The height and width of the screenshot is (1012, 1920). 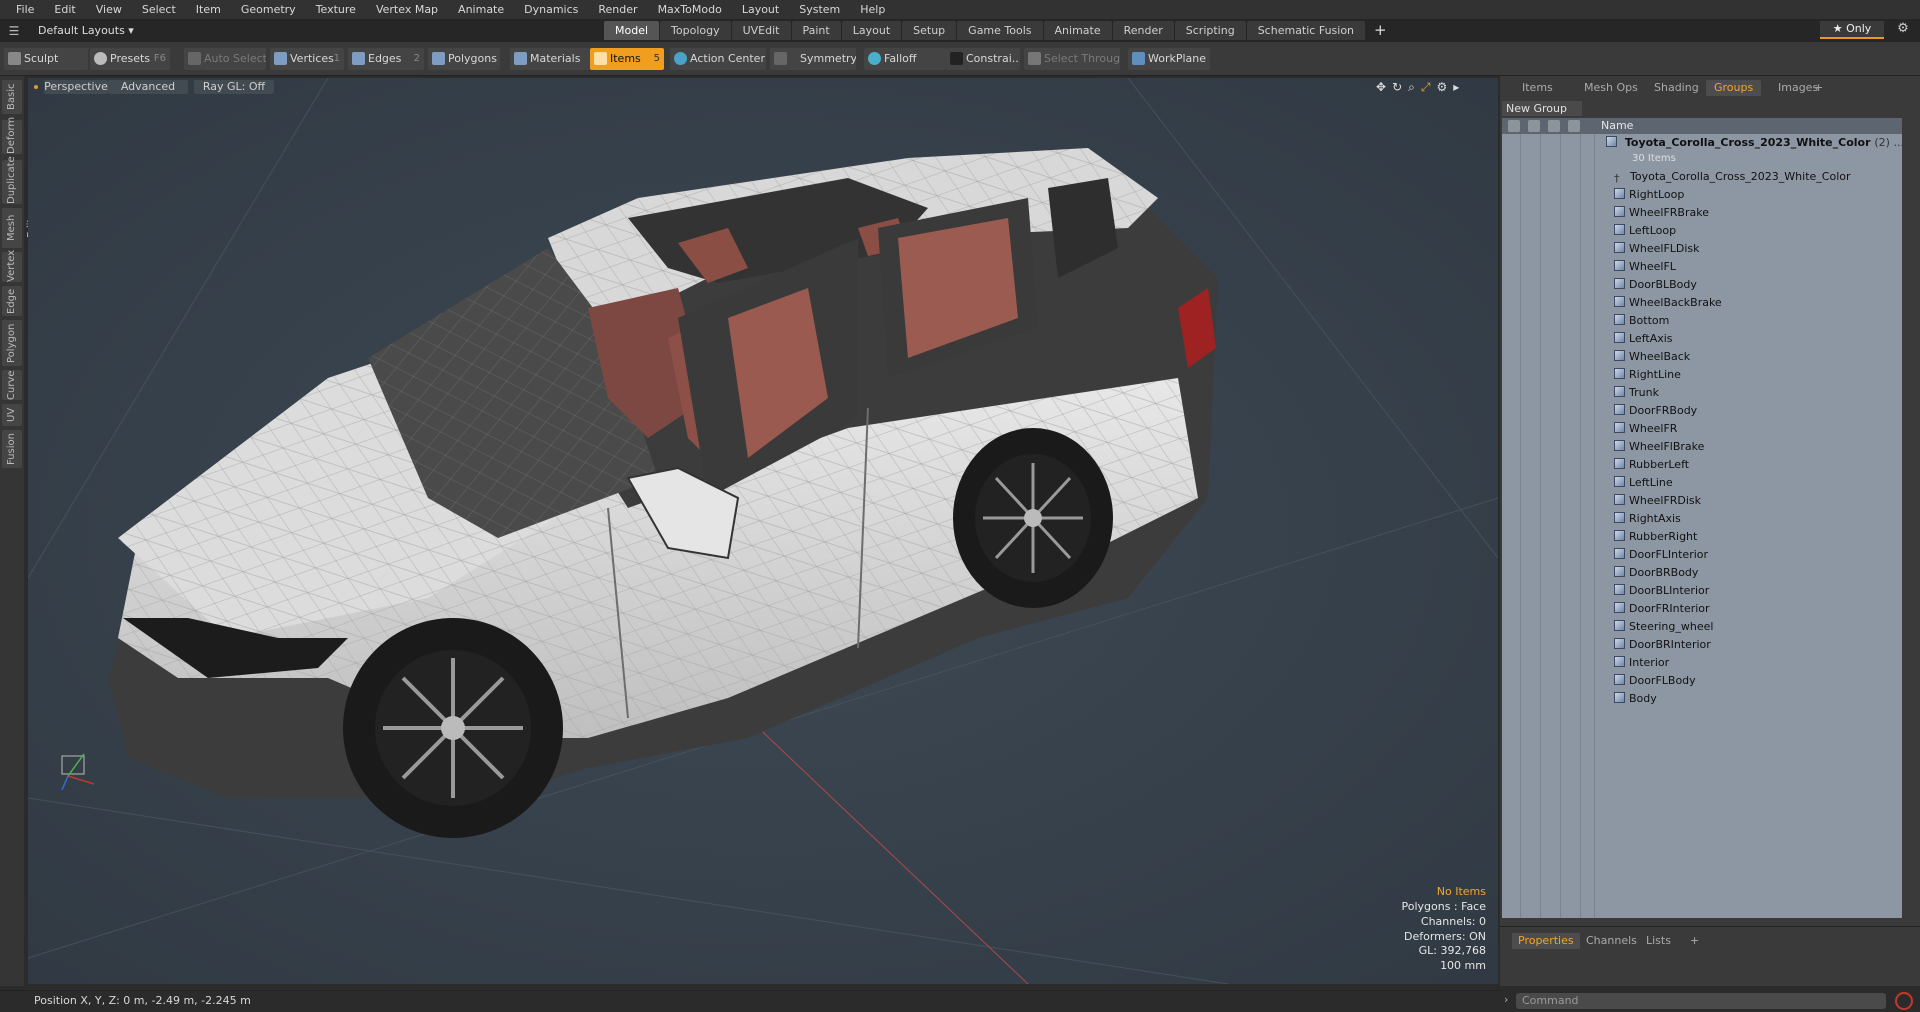 I want to click on tab-topology: Topology, so click(x=695, y=30).